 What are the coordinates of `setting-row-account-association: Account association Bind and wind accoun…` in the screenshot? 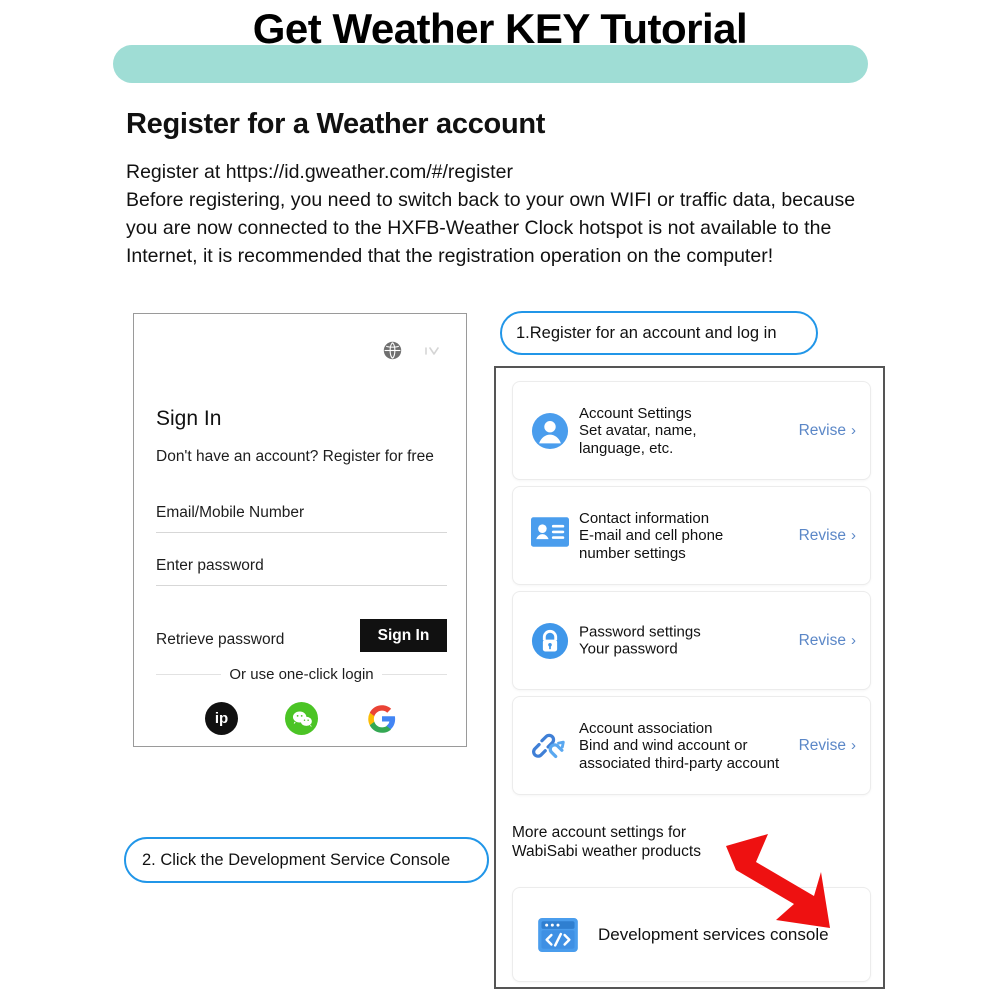 It's located at (691, 745).